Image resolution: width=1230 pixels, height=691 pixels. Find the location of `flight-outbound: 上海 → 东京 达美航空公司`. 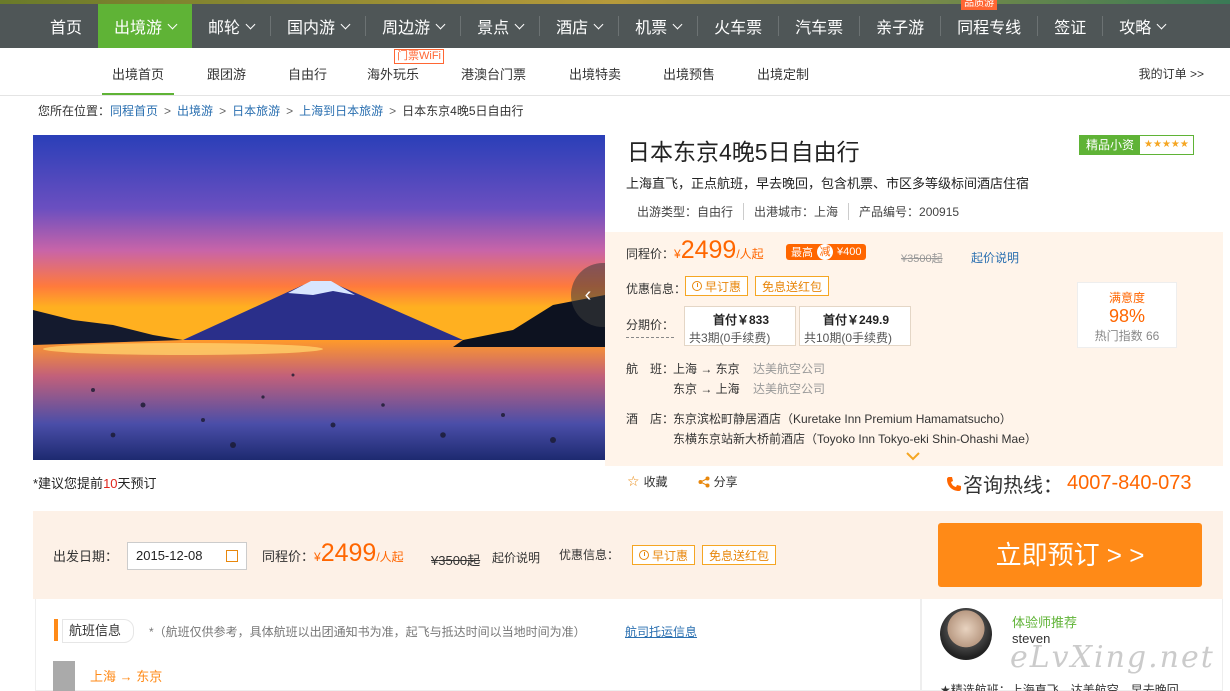

flight-outbound: 上海 → 东京 达美航空公司 is located at coordinates (749, 368).